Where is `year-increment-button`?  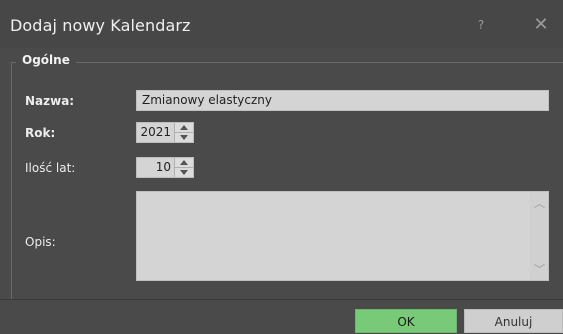
year-increment-button is located at coordinates (184, 128).